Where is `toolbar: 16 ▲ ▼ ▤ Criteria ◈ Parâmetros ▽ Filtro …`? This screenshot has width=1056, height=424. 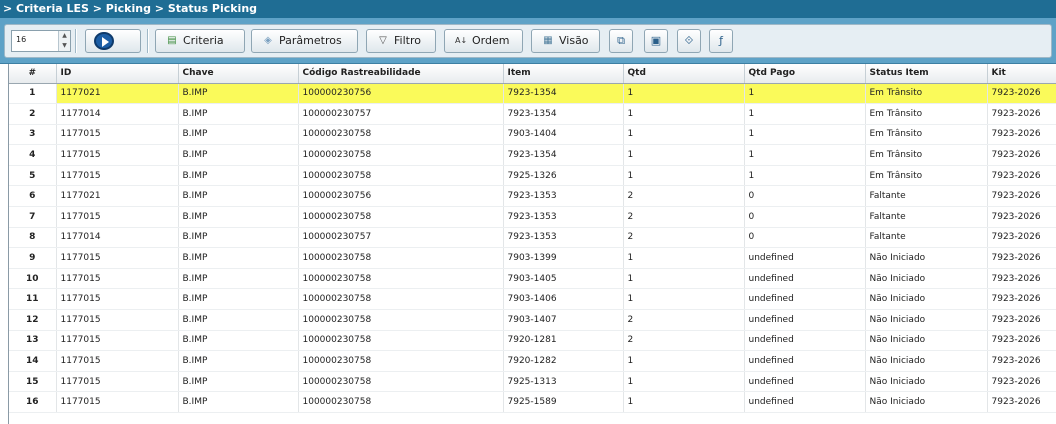 toolbar: 16 ▲ ▼ ▤ Criteria ◈ Parâmetros ▽ Filtro … is located at coordinates (528, 41).